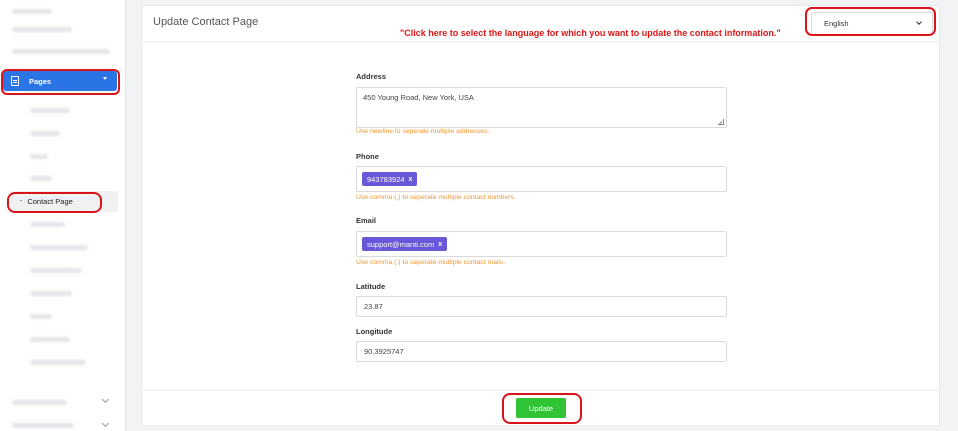  Describe the element at coordinates (371, 286) in the screenshot. I see `latitude-label: Latitude` at that location.